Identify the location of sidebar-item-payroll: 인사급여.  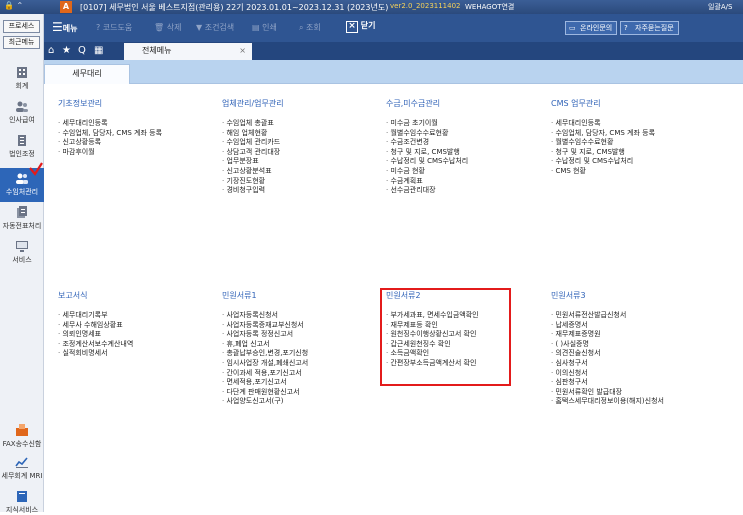
(22, 112).